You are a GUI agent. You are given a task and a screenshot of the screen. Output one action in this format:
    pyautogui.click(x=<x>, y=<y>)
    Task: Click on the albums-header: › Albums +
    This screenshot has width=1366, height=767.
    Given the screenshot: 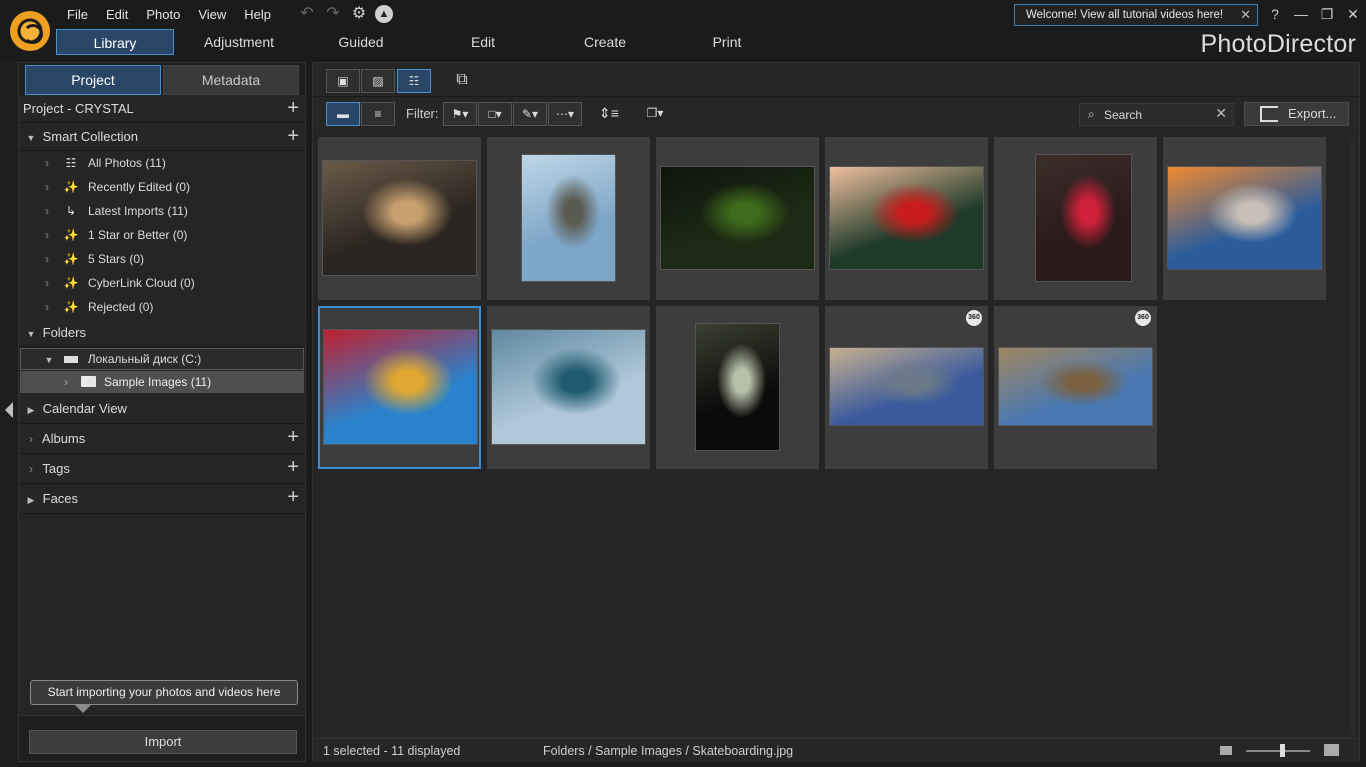 What is the action you would take?
    pyautogui.click(x=162, y=439)
    